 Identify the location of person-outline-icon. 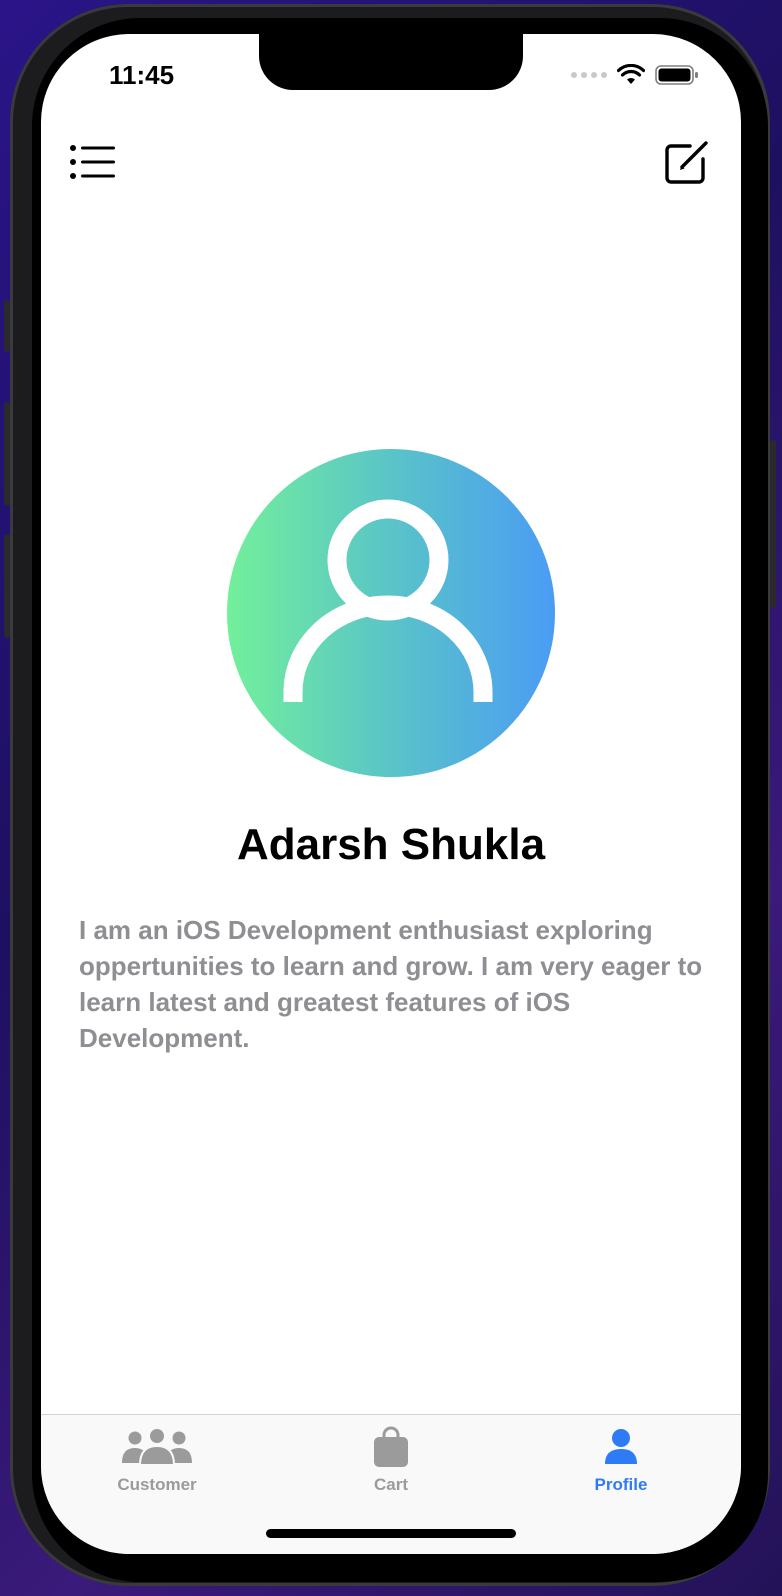
(388, 600).